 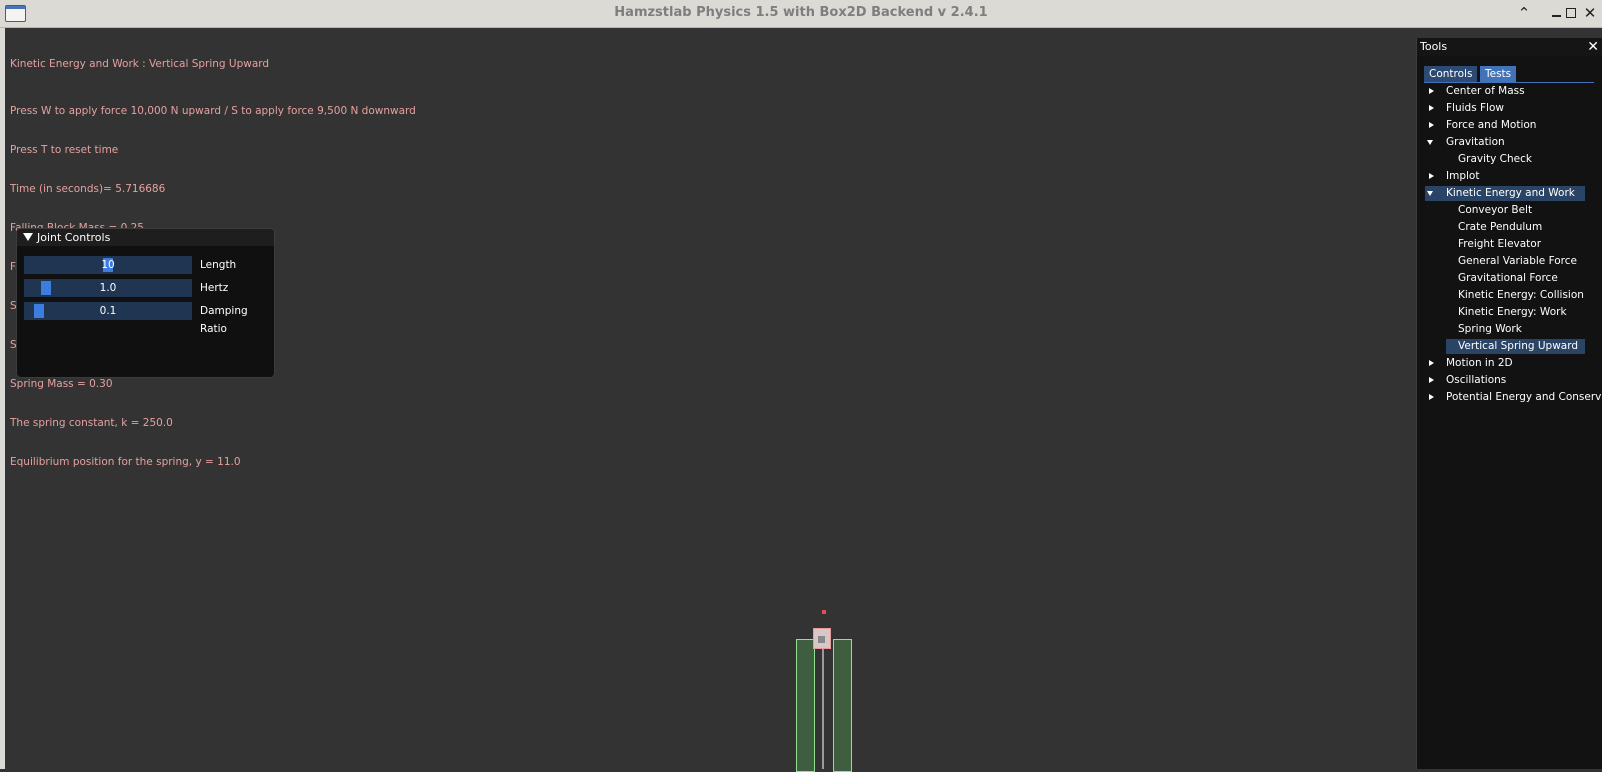 I want to click on tree-child-label: Freight Elevator, so click(x=1500, y=244).